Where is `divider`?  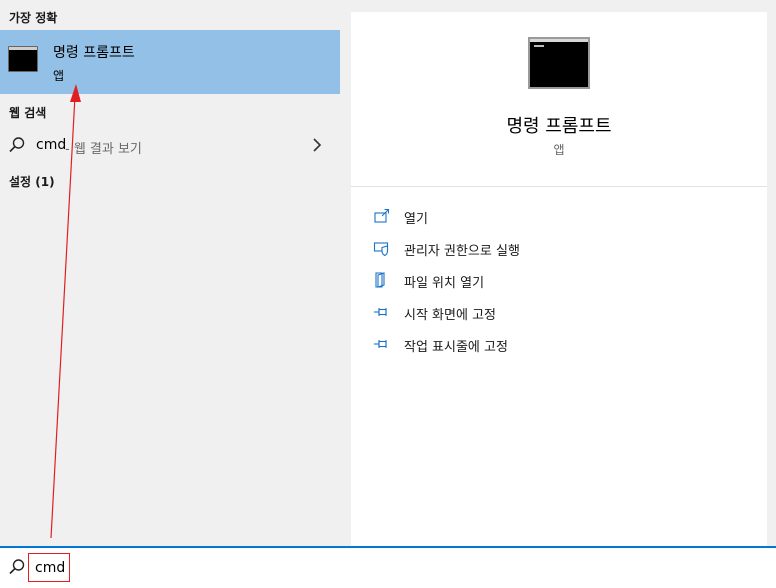 divider is located at coordinates (559, 186).